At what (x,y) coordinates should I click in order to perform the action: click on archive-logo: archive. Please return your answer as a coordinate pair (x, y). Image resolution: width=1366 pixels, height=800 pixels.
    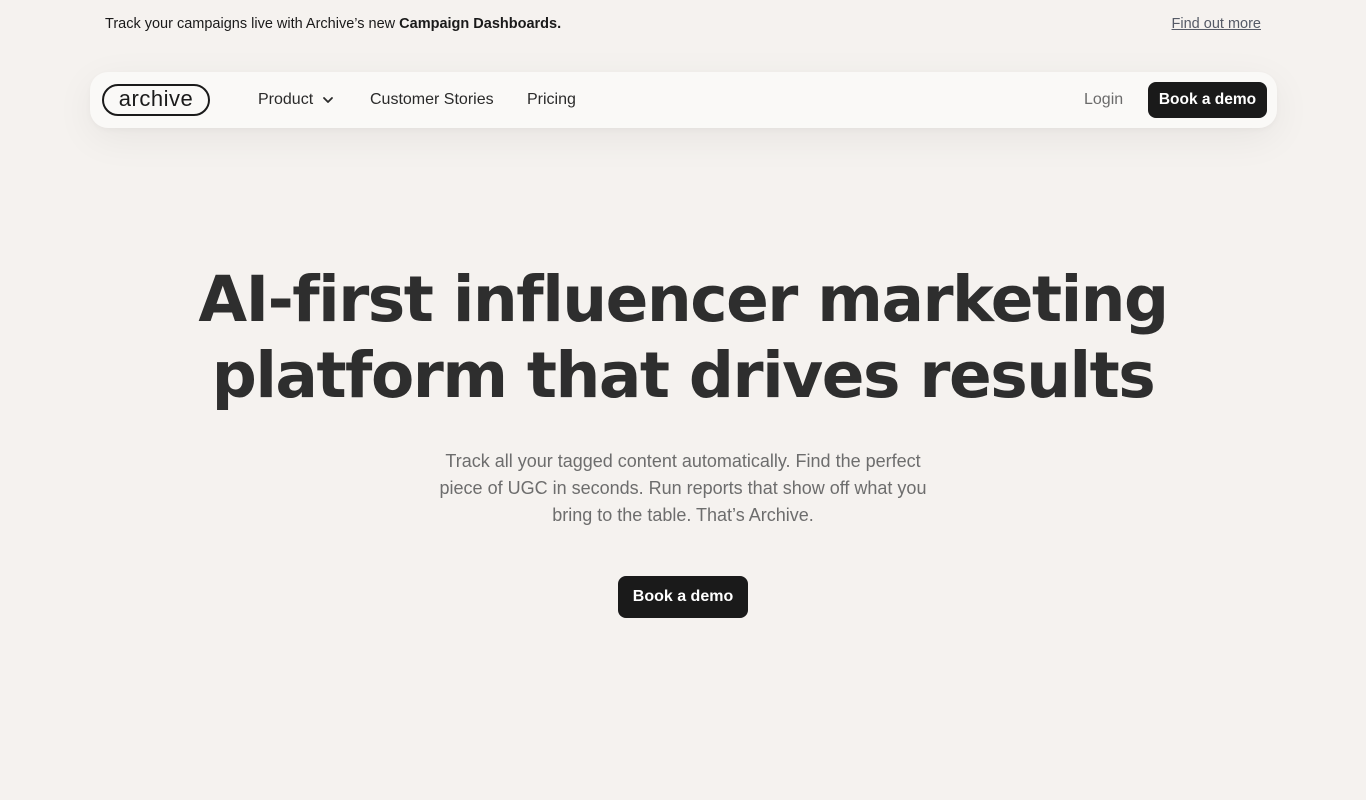
    Looking at the image, I should click on (156, 100).